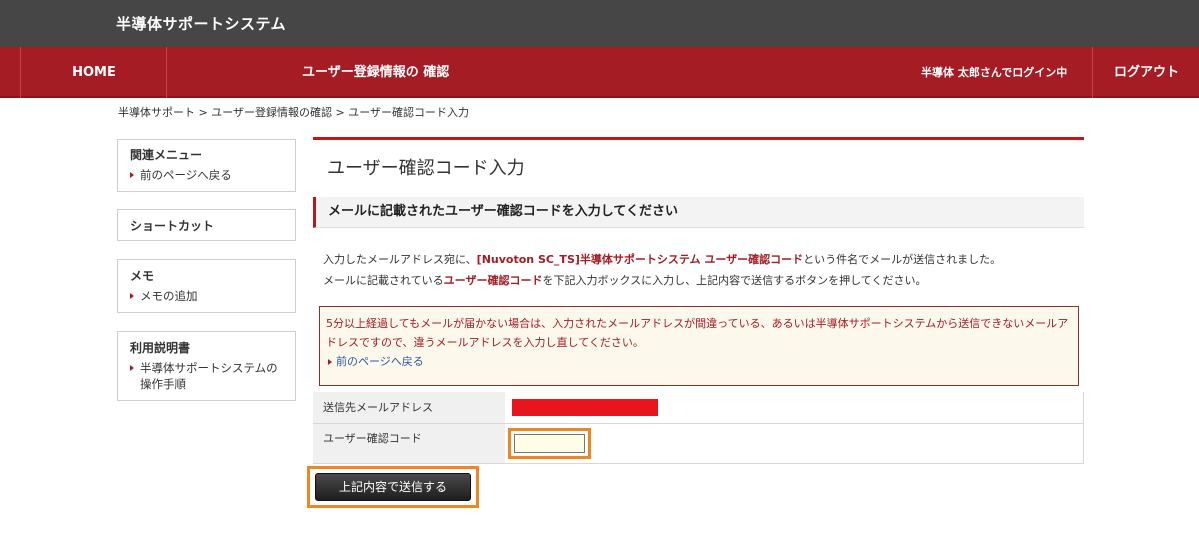  I want to click on nav-current-page: ユーザー登録情報の 確認, so click(376, 72).